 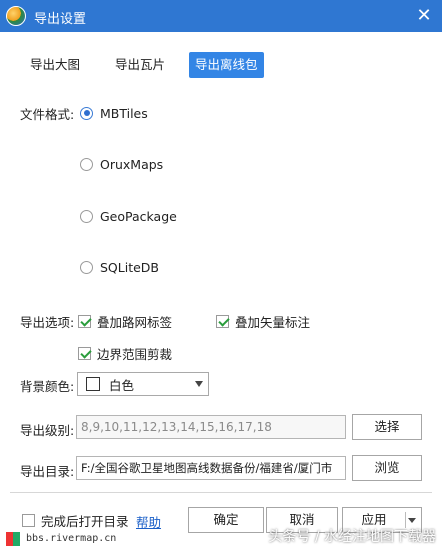 I want to click on file-format-label: 文件格式:, so click(x=47, y=114).